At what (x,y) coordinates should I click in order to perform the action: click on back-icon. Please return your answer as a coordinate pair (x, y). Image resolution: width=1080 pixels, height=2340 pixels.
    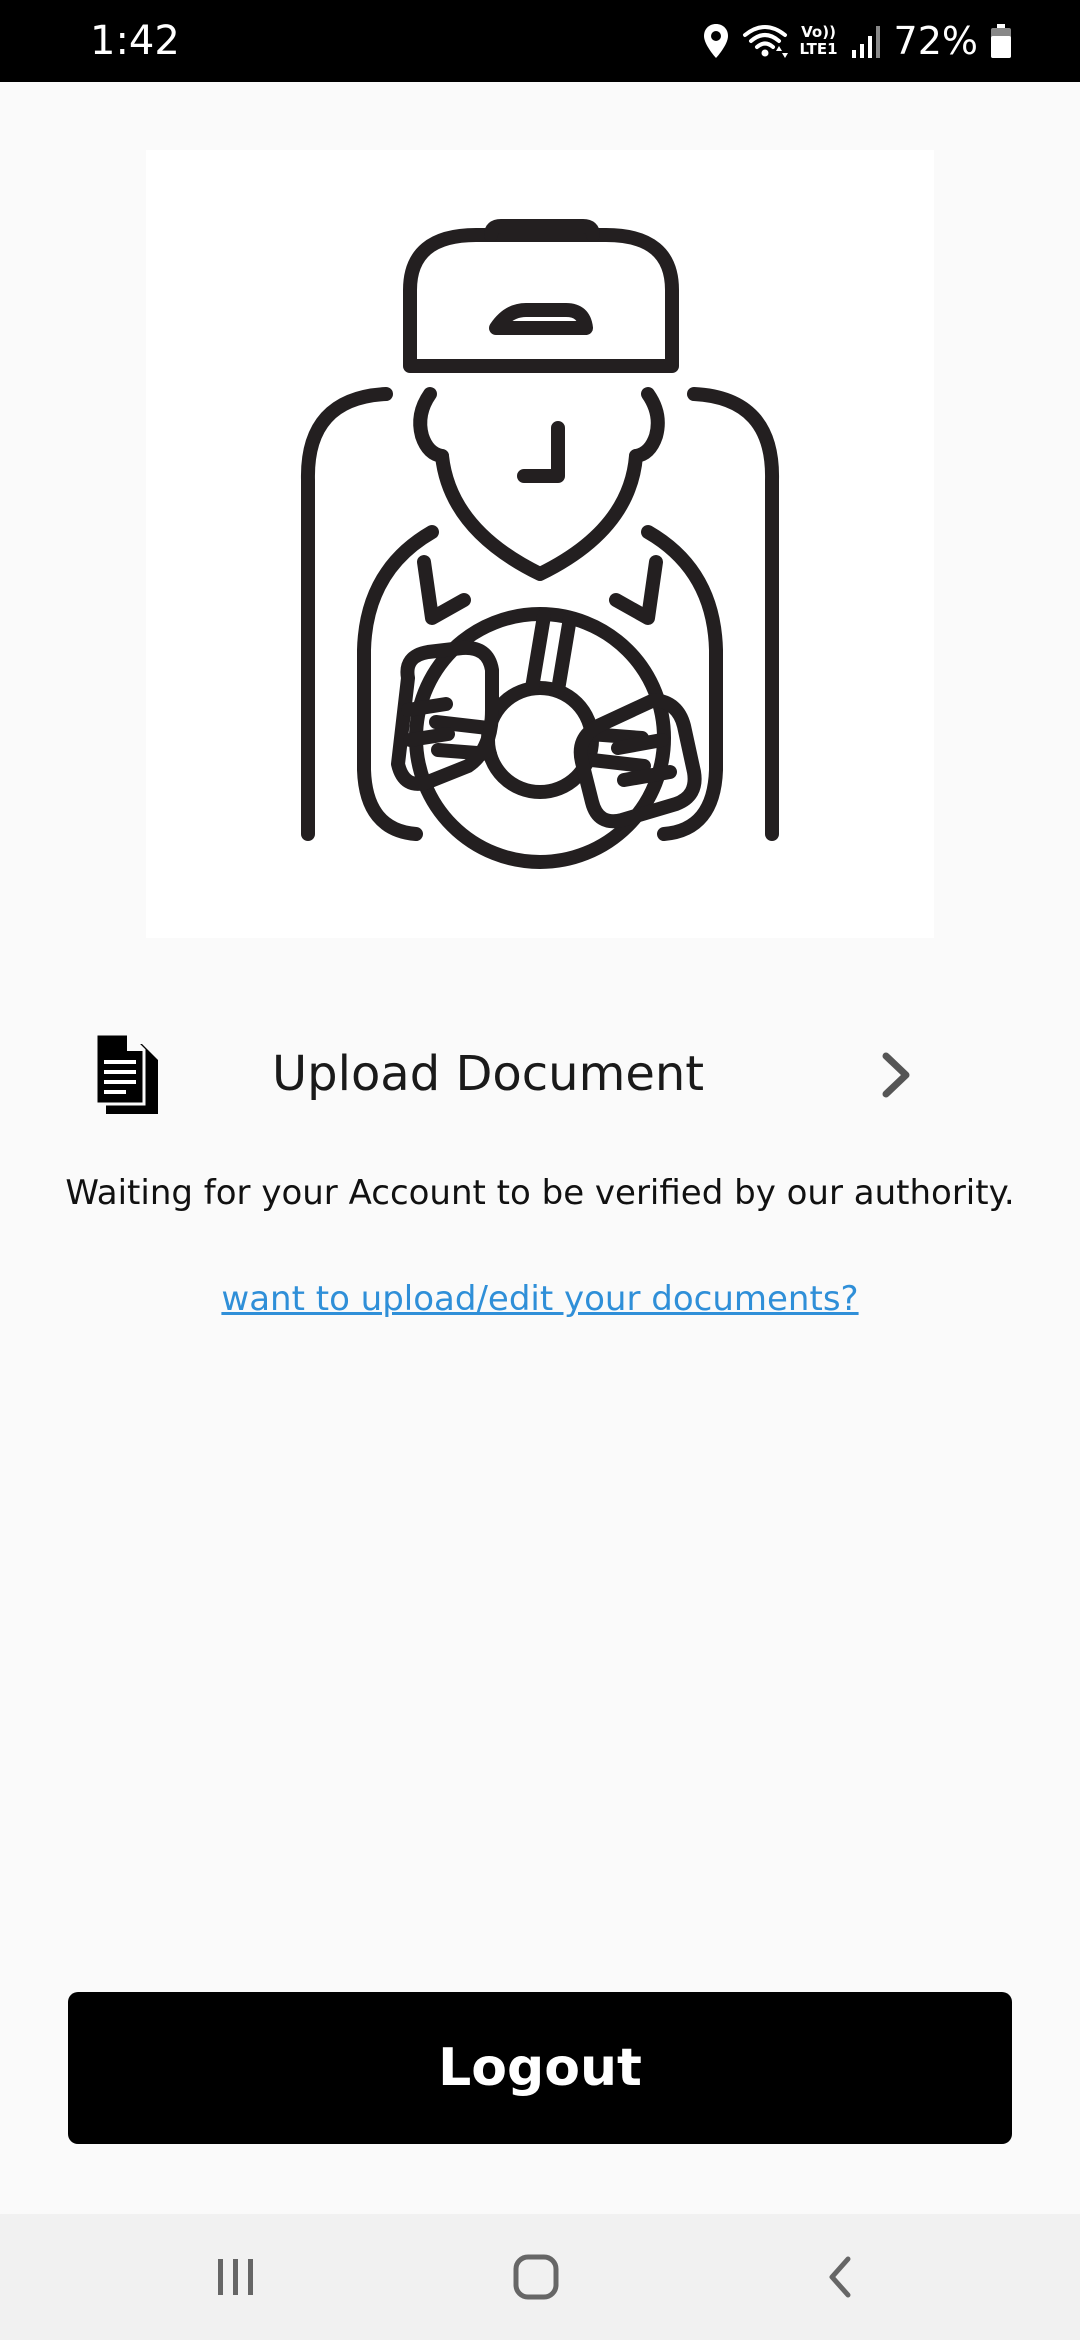
    Looking at the image, I should click on (840, 2277).